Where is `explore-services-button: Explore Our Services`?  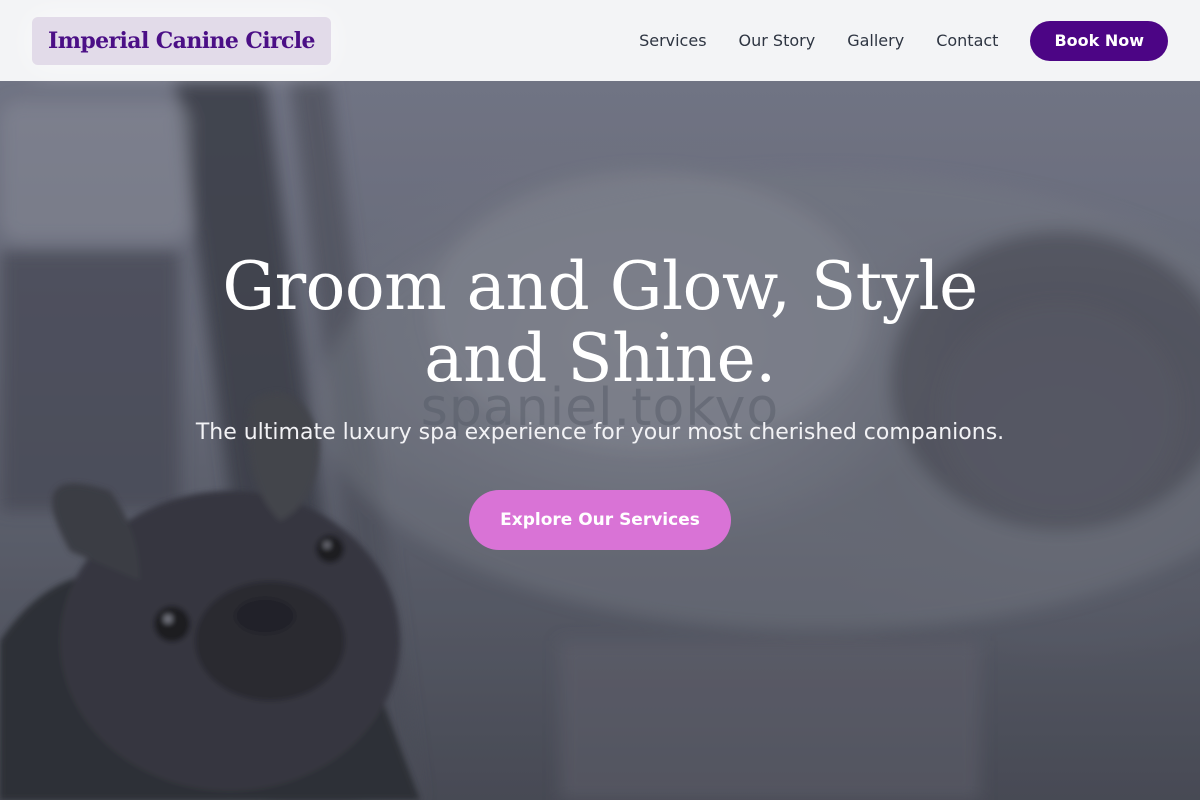 explore-services-button: Explore Our Services is located at coordinates (600, 520).